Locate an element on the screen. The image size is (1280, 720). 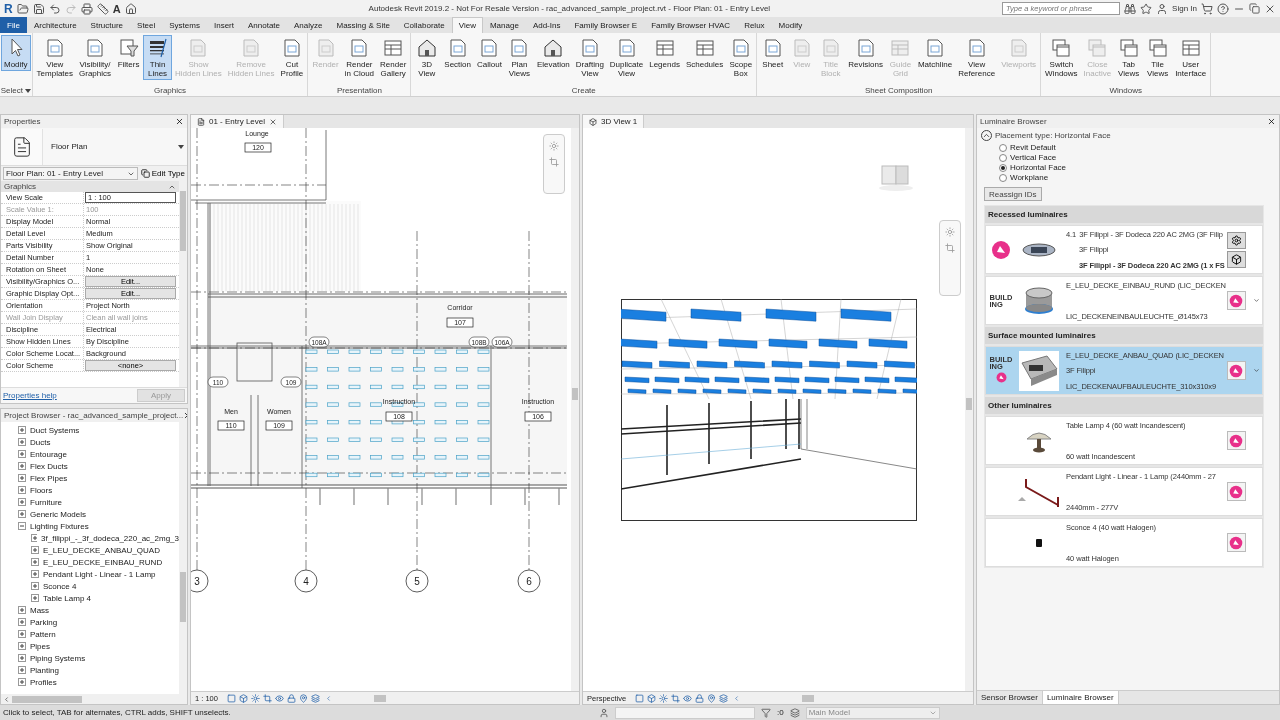
ribbon-button: Plan Views is located at coordinates (519, 57).